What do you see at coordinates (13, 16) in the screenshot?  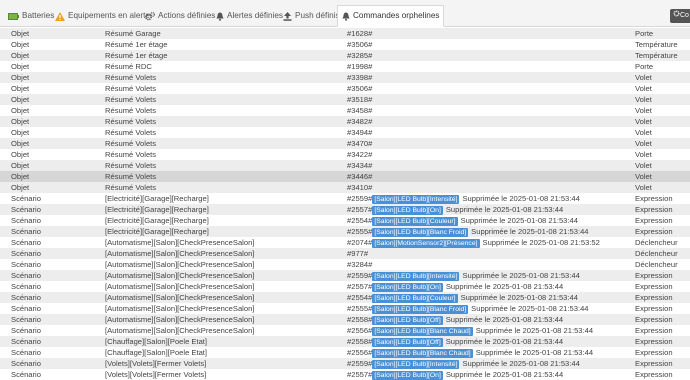 I see `battery-icon` at bounding box center [13, 16].